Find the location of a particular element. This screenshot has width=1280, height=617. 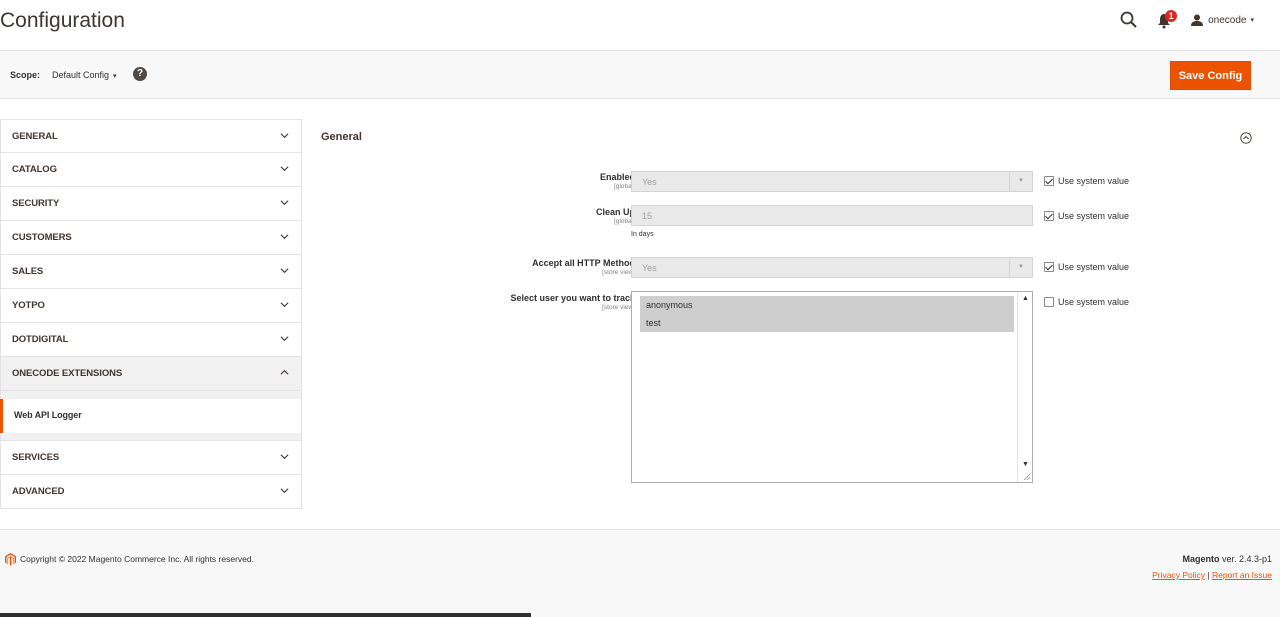

sidebar-item-sales: SALES is located at coordinates (151, 272).